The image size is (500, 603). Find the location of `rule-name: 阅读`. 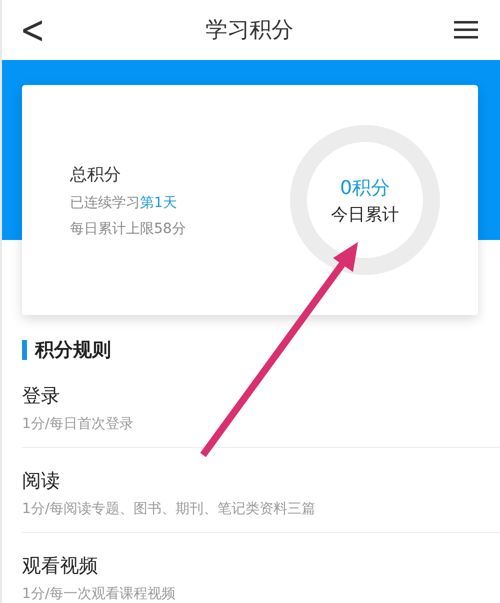

rule-name: 阅读 is located at coordinates (41, 481).